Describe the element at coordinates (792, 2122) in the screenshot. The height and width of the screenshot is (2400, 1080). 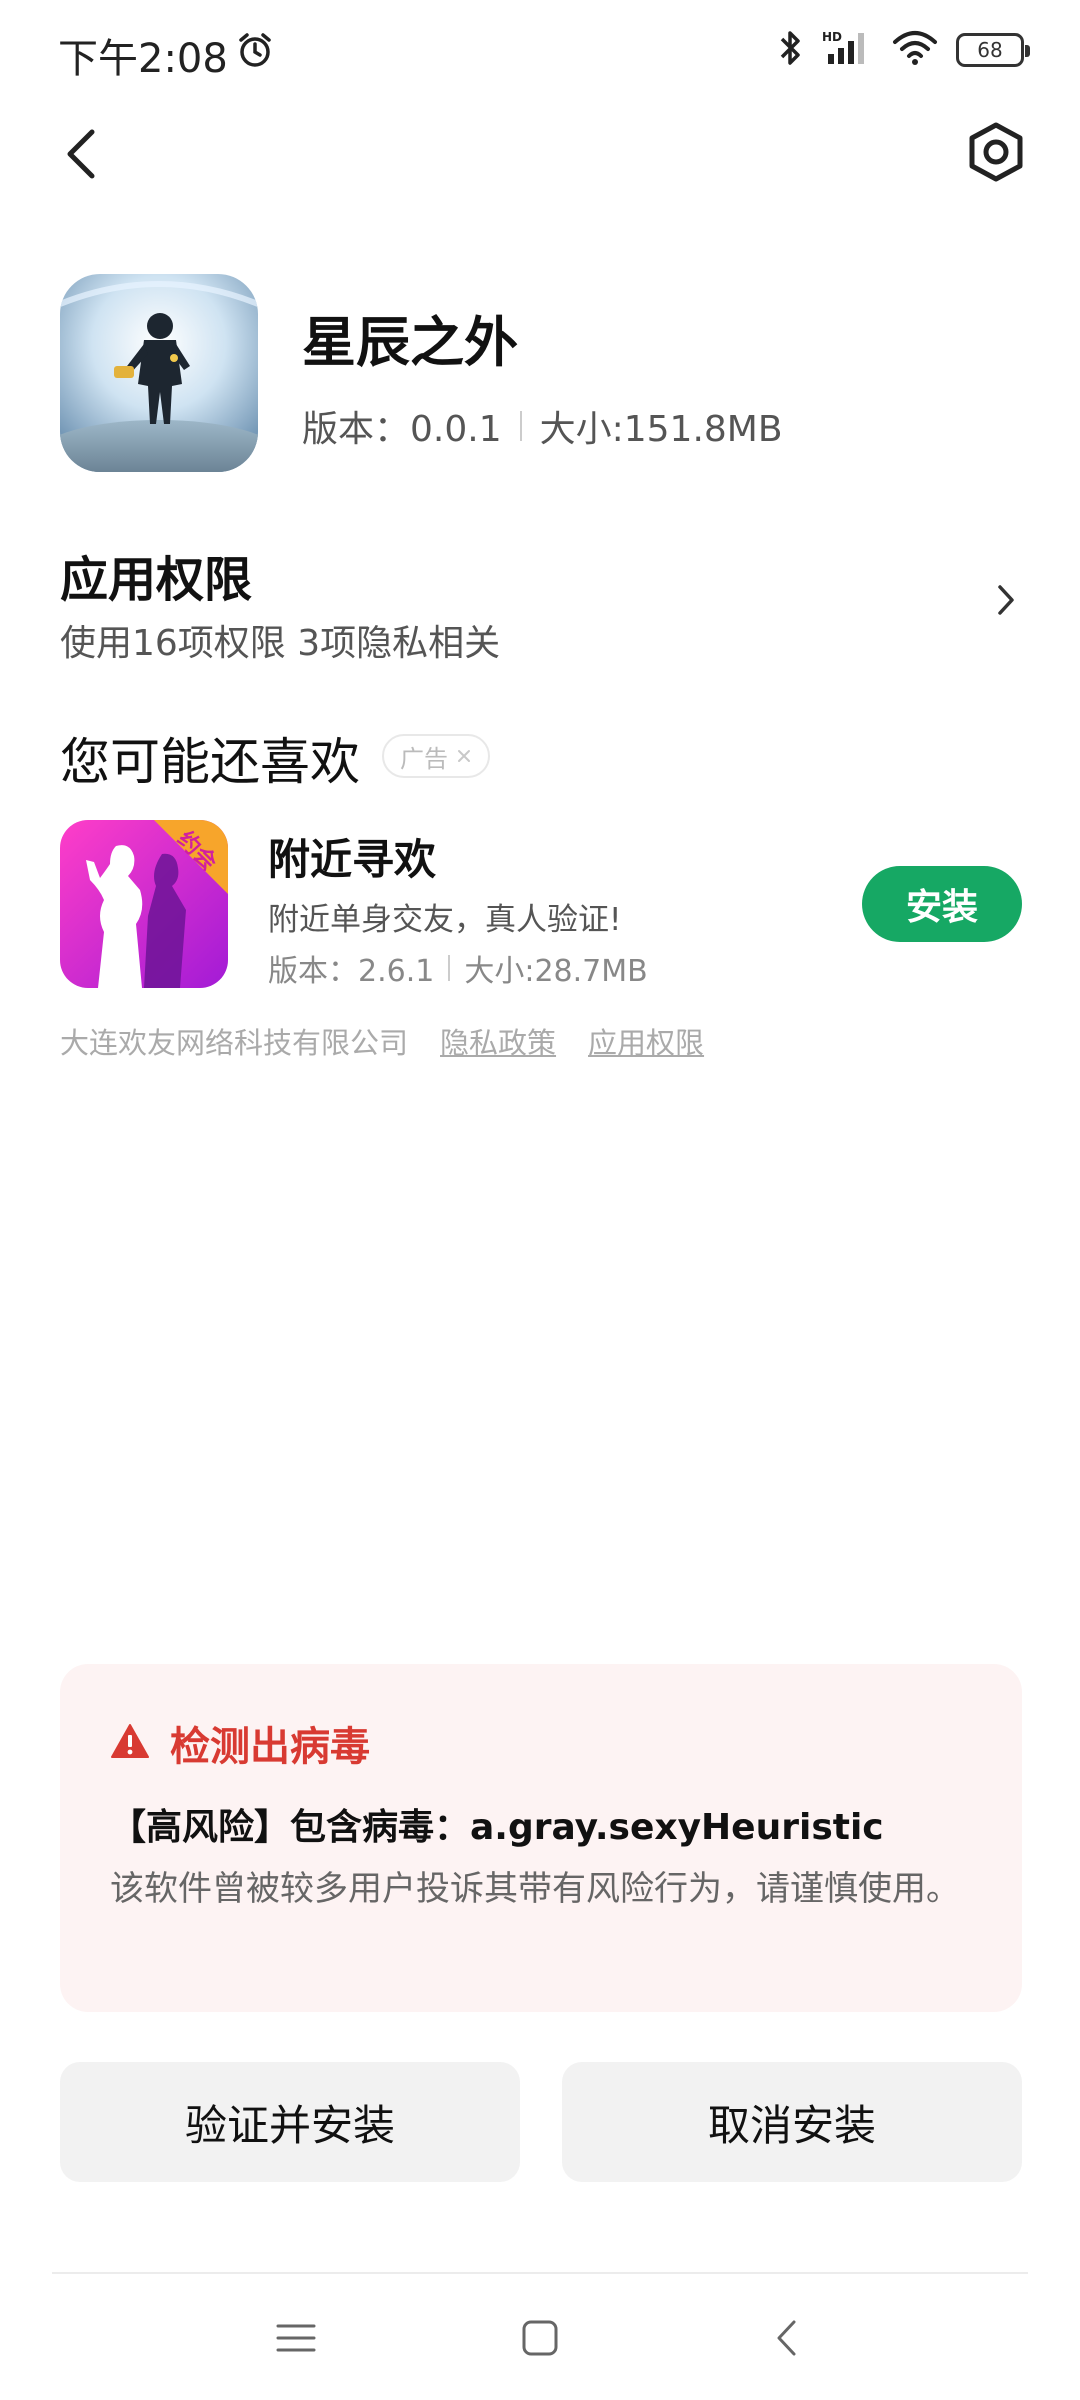
I see `cancel-install-button: 取消安装` at that location.